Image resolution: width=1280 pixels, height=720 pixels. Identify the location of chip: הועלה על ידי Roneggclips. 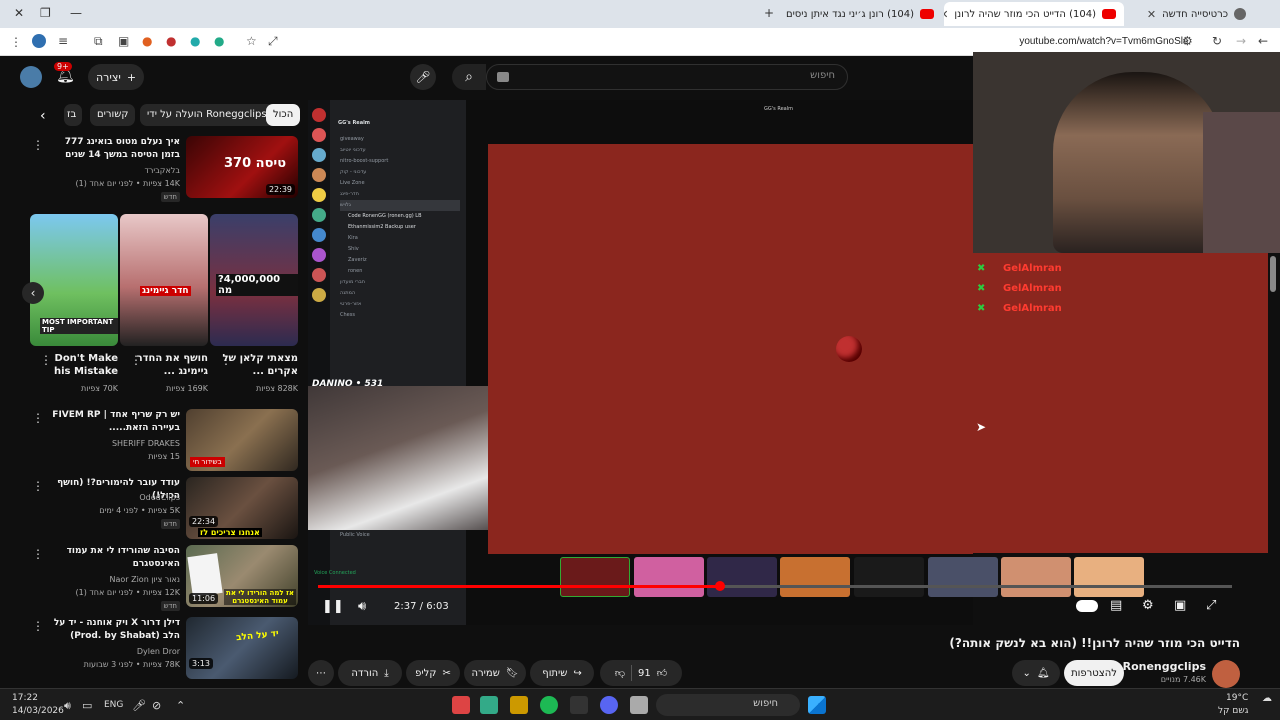
(207, 115).